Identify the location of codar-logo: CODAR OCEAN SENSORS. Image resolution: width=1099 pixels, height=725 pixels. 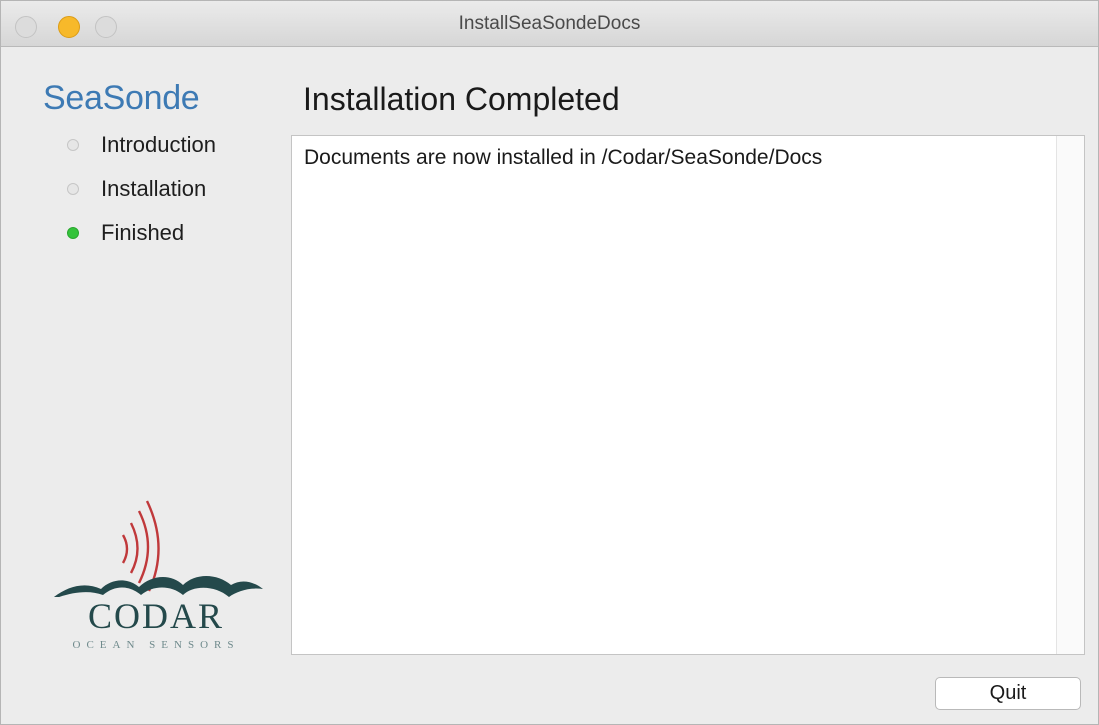
(156, 577).